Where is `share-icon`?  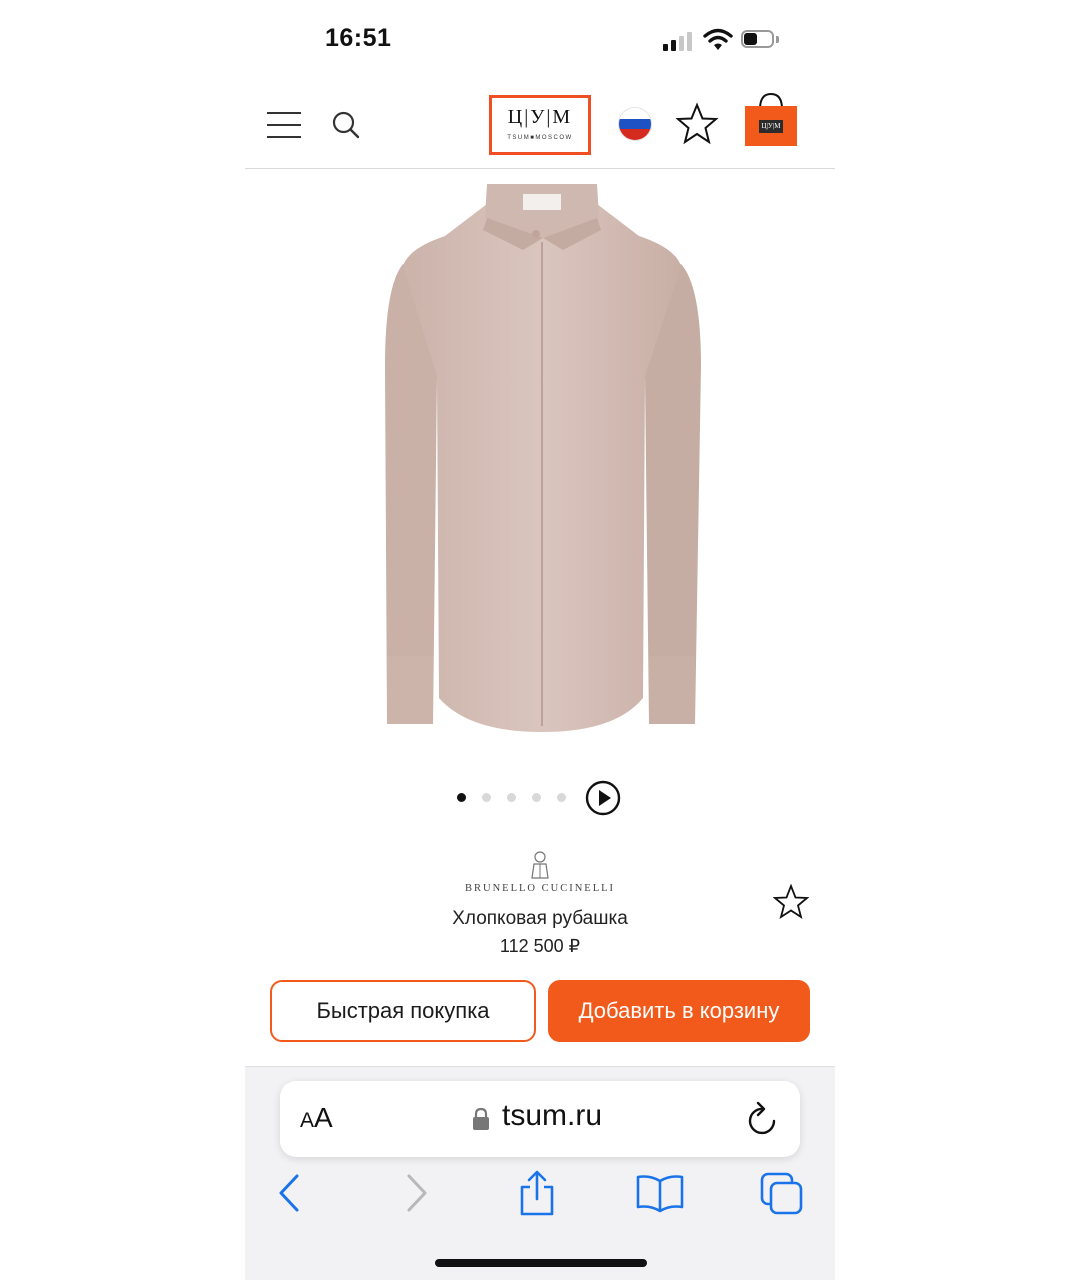 share-icon is located at coordinates (537, 1193).